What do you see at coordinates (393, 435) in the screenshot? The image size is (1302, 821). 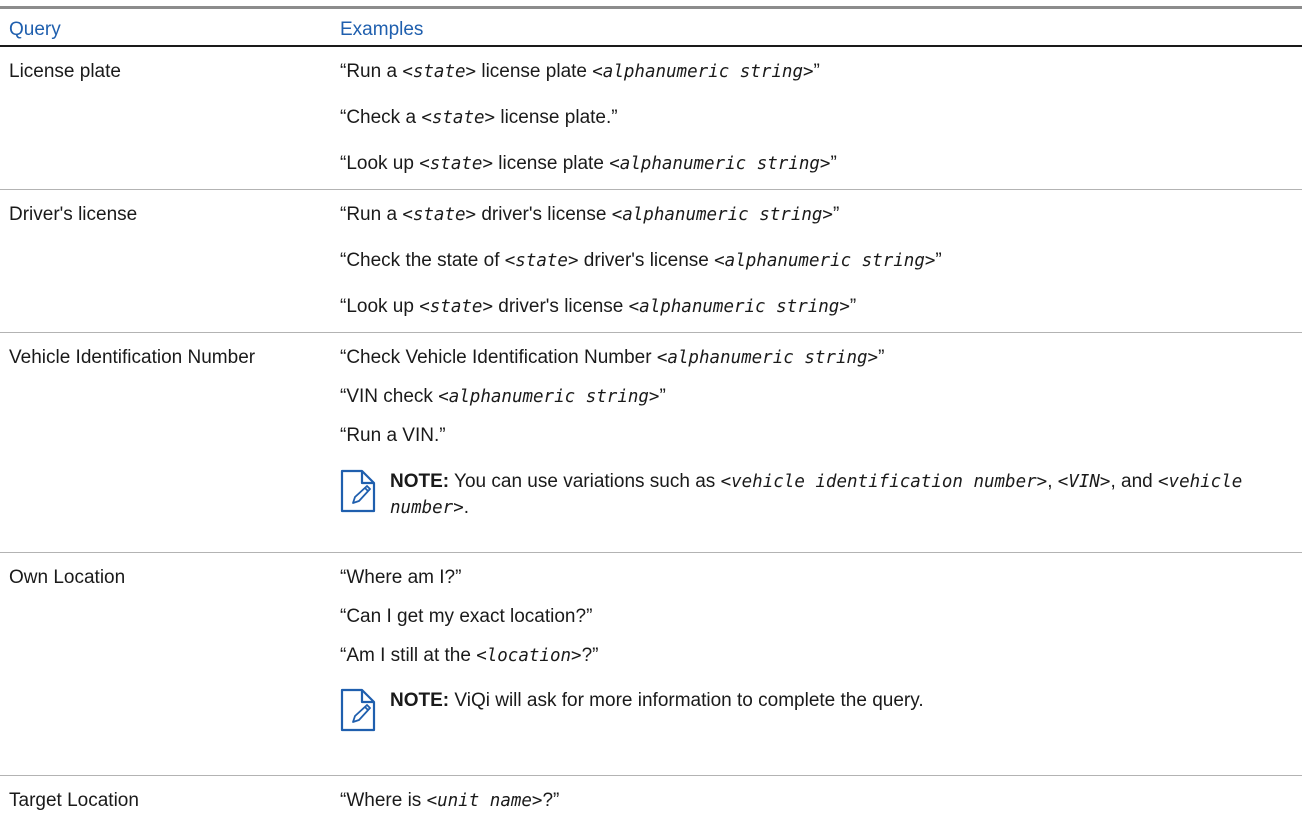 I see `example-text: “Run a VIN.”` at bounding box center [393, 435].